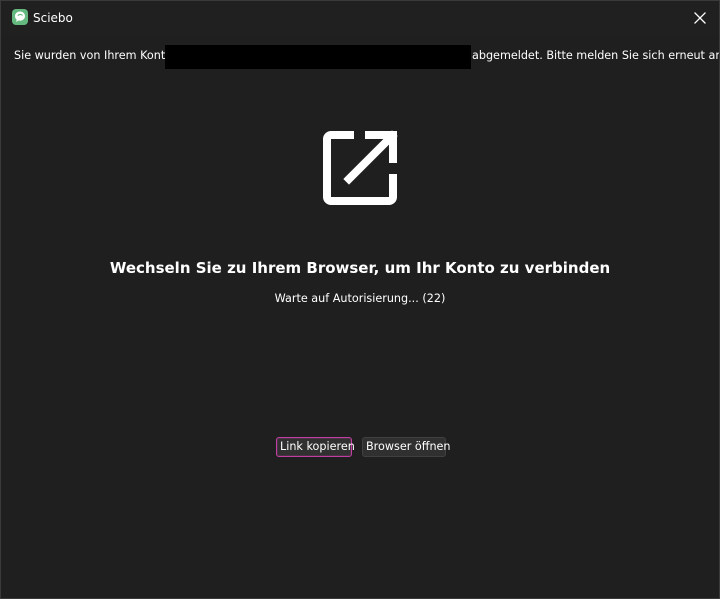 This screenshot has width=720, height=599. I want to click on close-icon, so click(700, 18).